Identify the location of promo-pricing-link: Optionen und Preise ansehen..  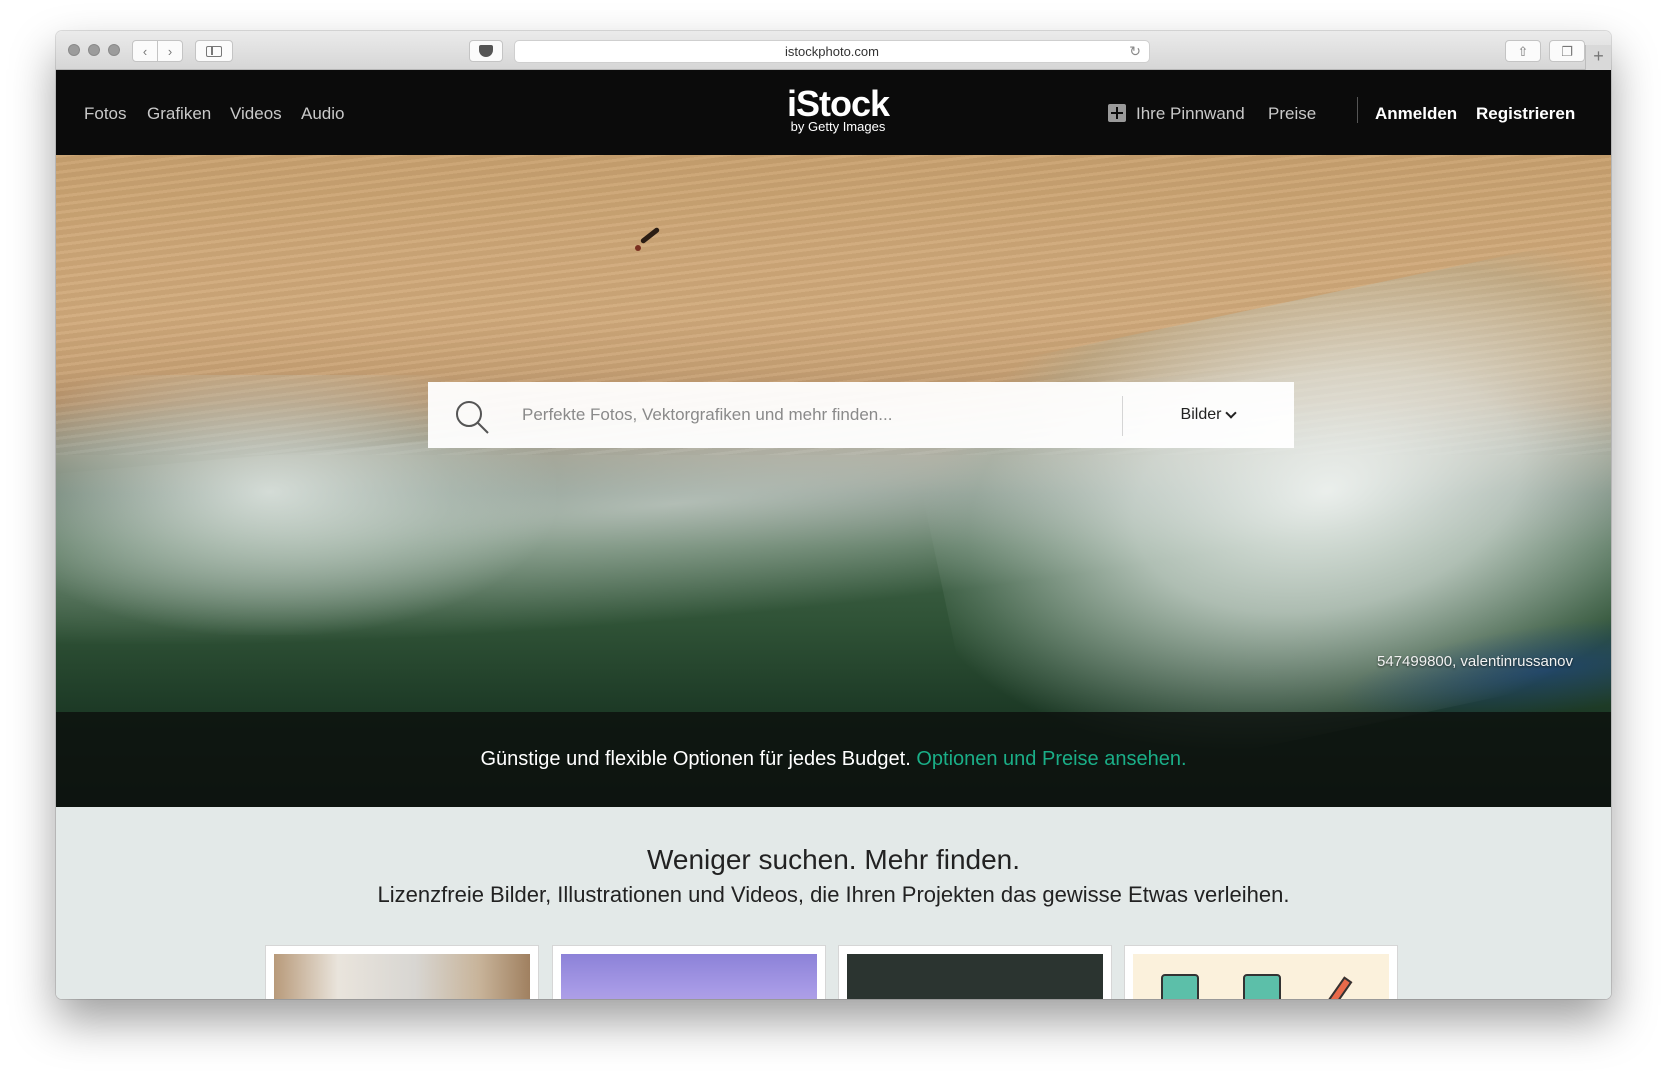
(1051, 759).